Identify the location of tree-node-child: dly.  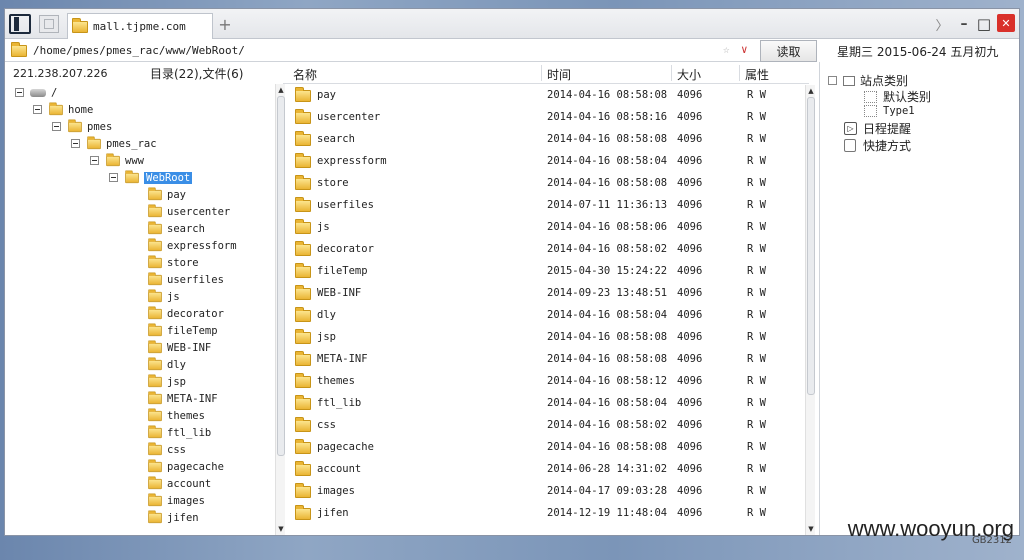
(166, 364).